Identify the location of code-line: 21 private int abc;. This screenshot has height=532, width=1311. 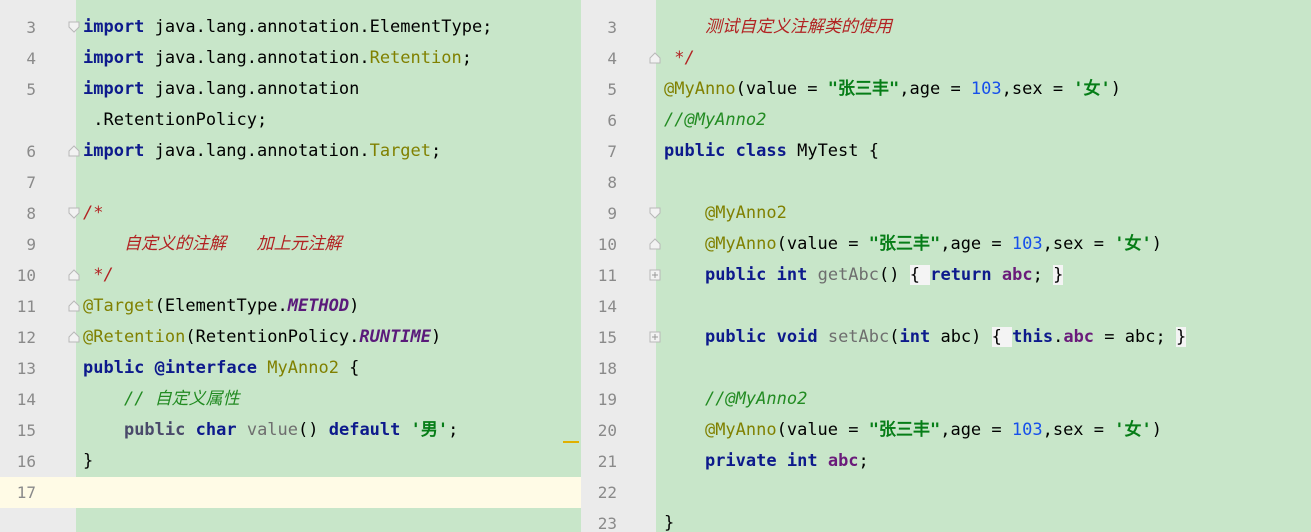
(946, 461).